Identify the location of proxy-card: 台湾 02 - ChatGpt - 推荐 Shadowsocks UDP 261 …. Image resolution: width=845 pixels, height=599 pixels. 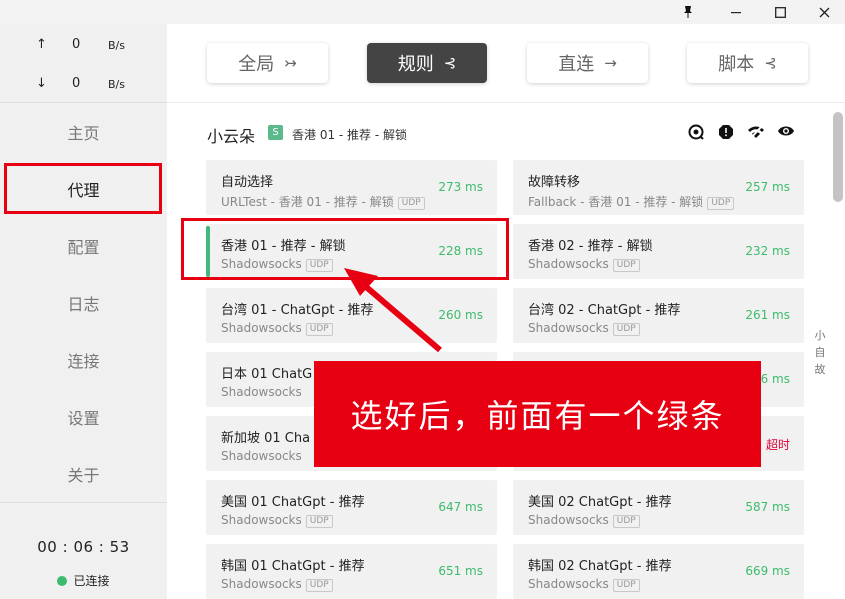
(658, 315).